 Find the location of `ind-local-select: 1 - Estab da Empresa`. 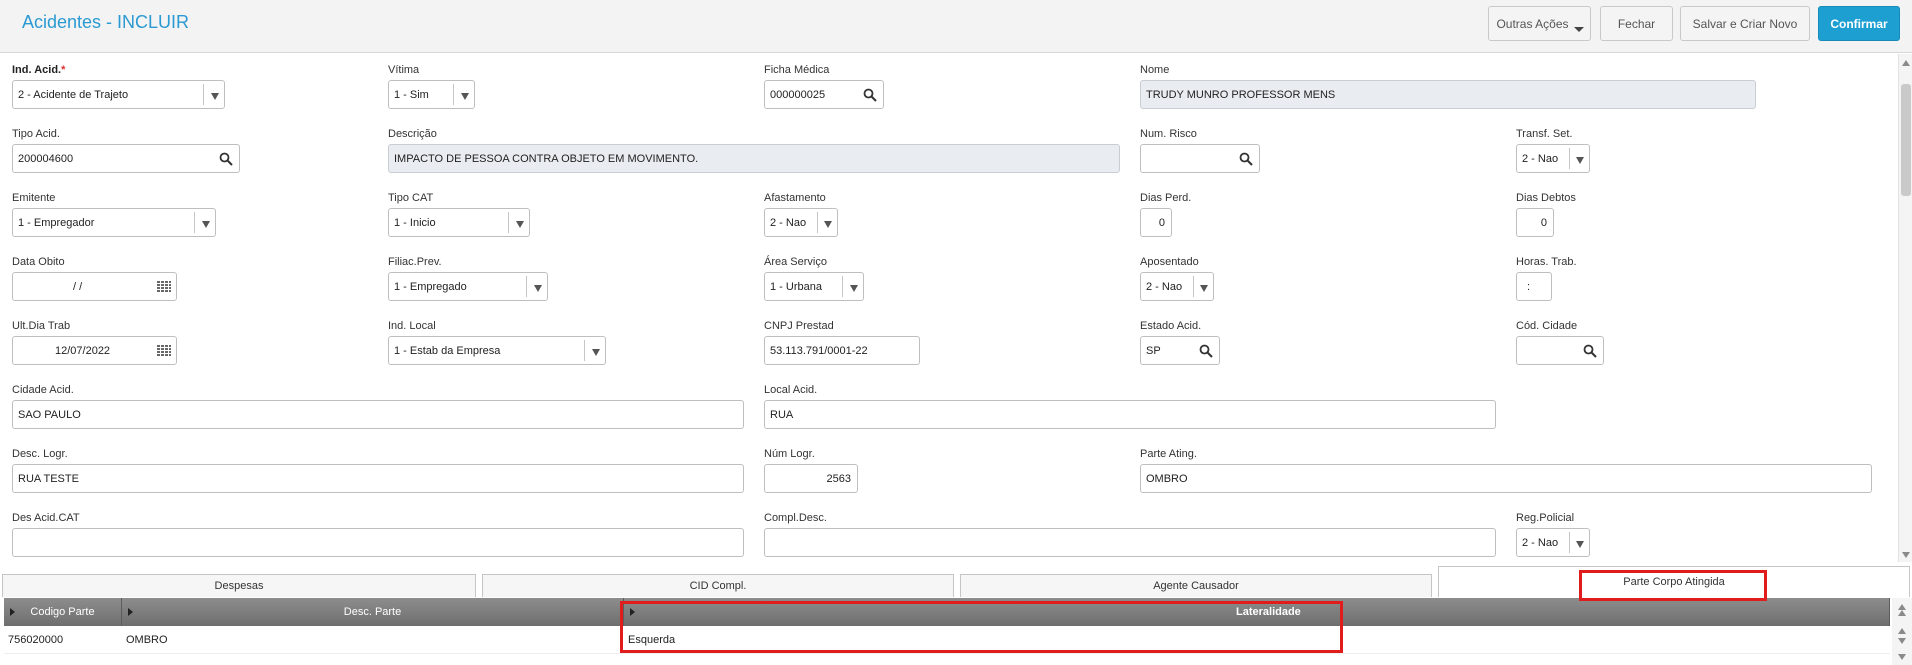

ind-local-select: 1 - Estab da Empresa is located at coordinates (497, 350).